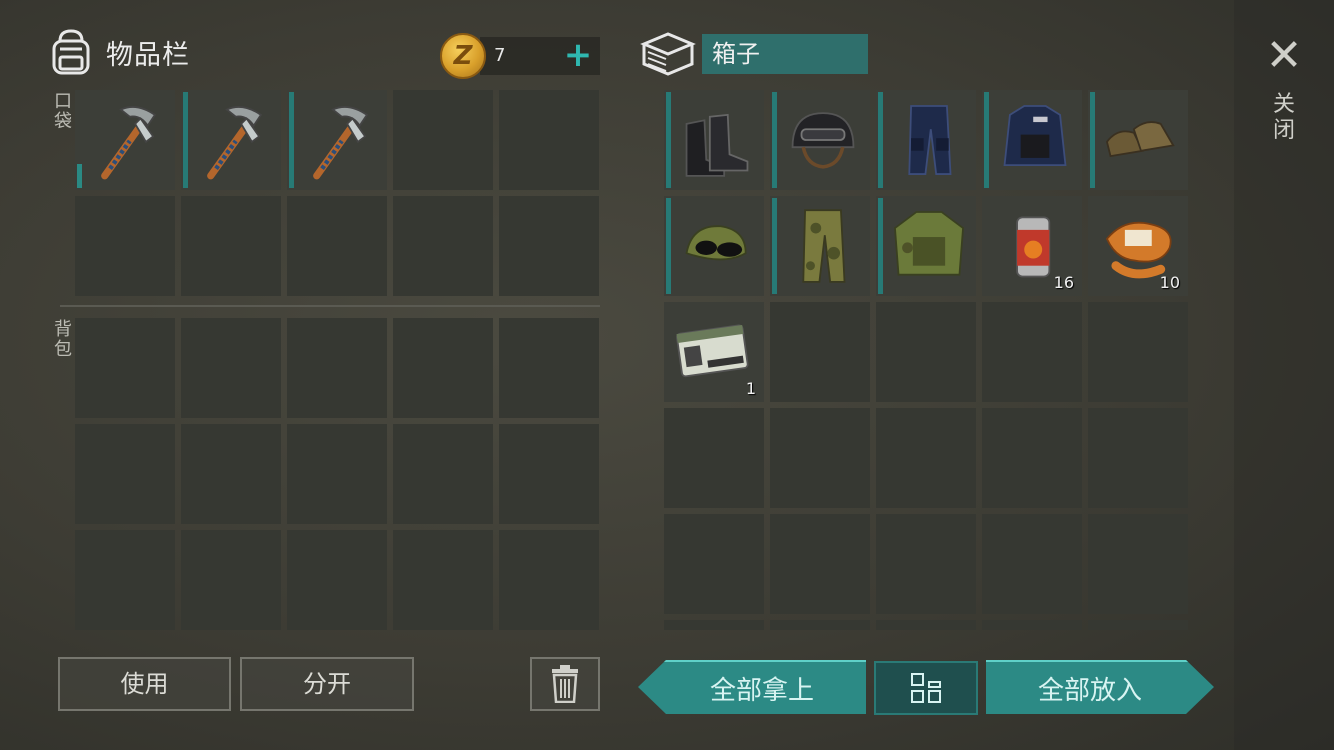 This screenshot has height=750, width=1334. I want to click on coin-display: Z 7 +, so click(520, 56).